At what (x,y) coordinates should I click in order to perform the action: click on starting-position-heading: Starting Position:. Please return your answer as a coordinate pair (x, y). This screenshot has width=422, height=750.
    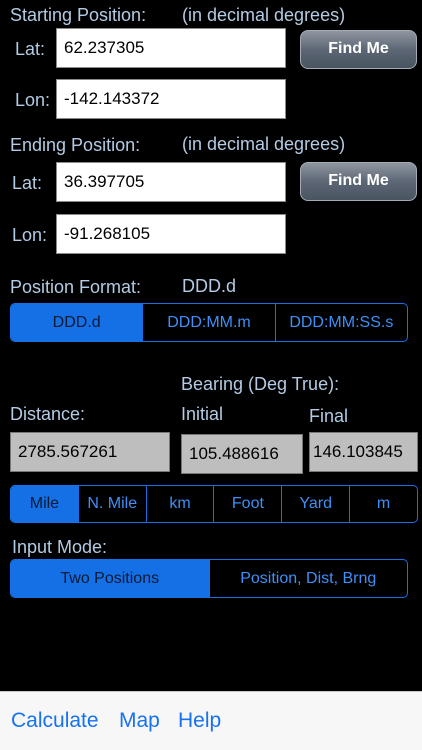
    Looking at the image, I should click on (78, 15).